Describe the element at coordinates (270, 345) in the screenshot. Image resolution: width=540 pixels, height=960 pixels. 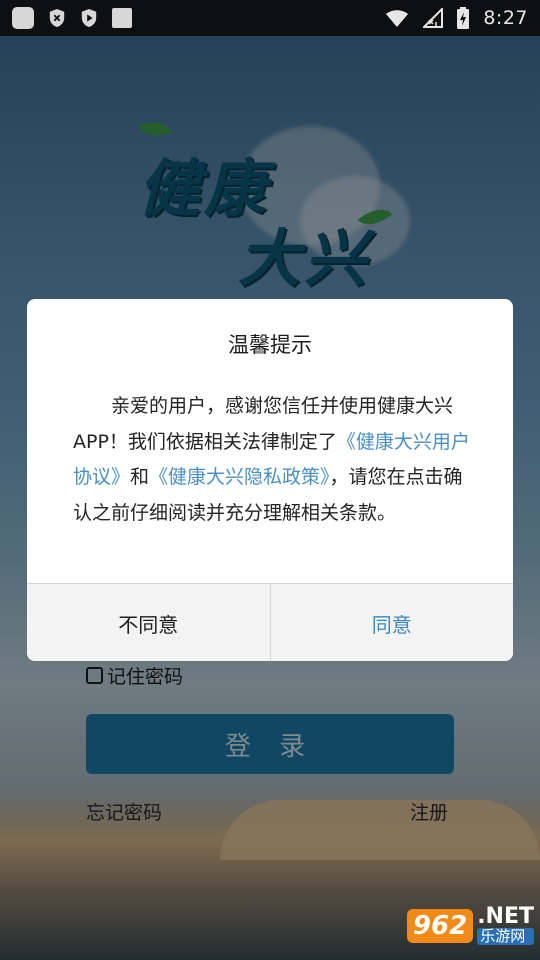
I see `dialog-title: 温馨提示` at that location.